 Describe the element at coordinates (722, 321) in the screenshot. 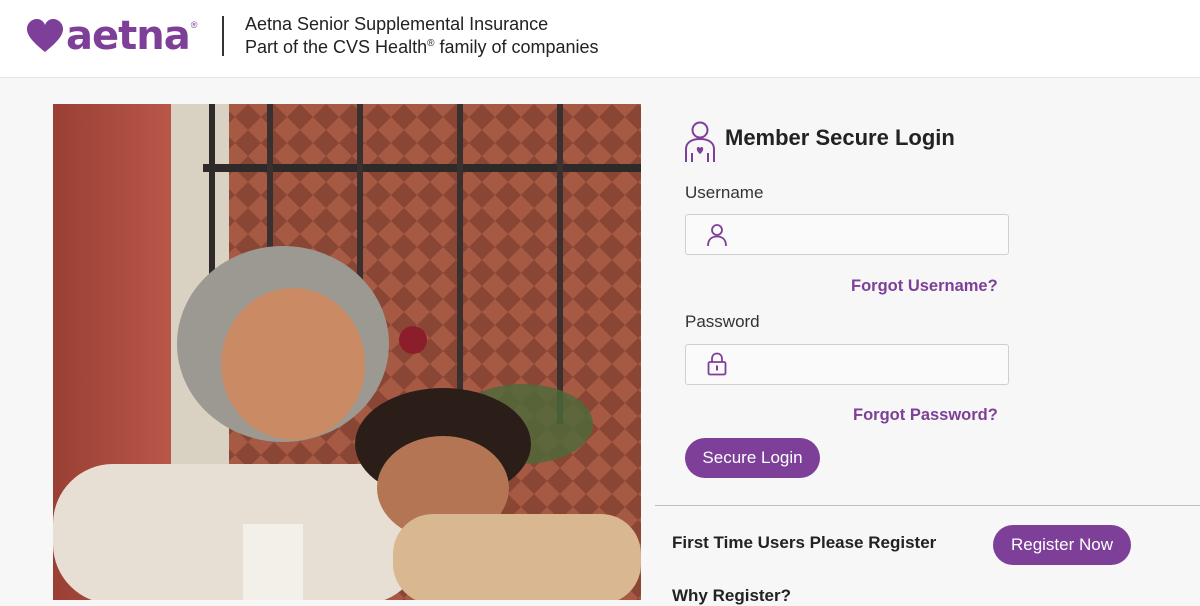

I see `password-label: Password` at that location.